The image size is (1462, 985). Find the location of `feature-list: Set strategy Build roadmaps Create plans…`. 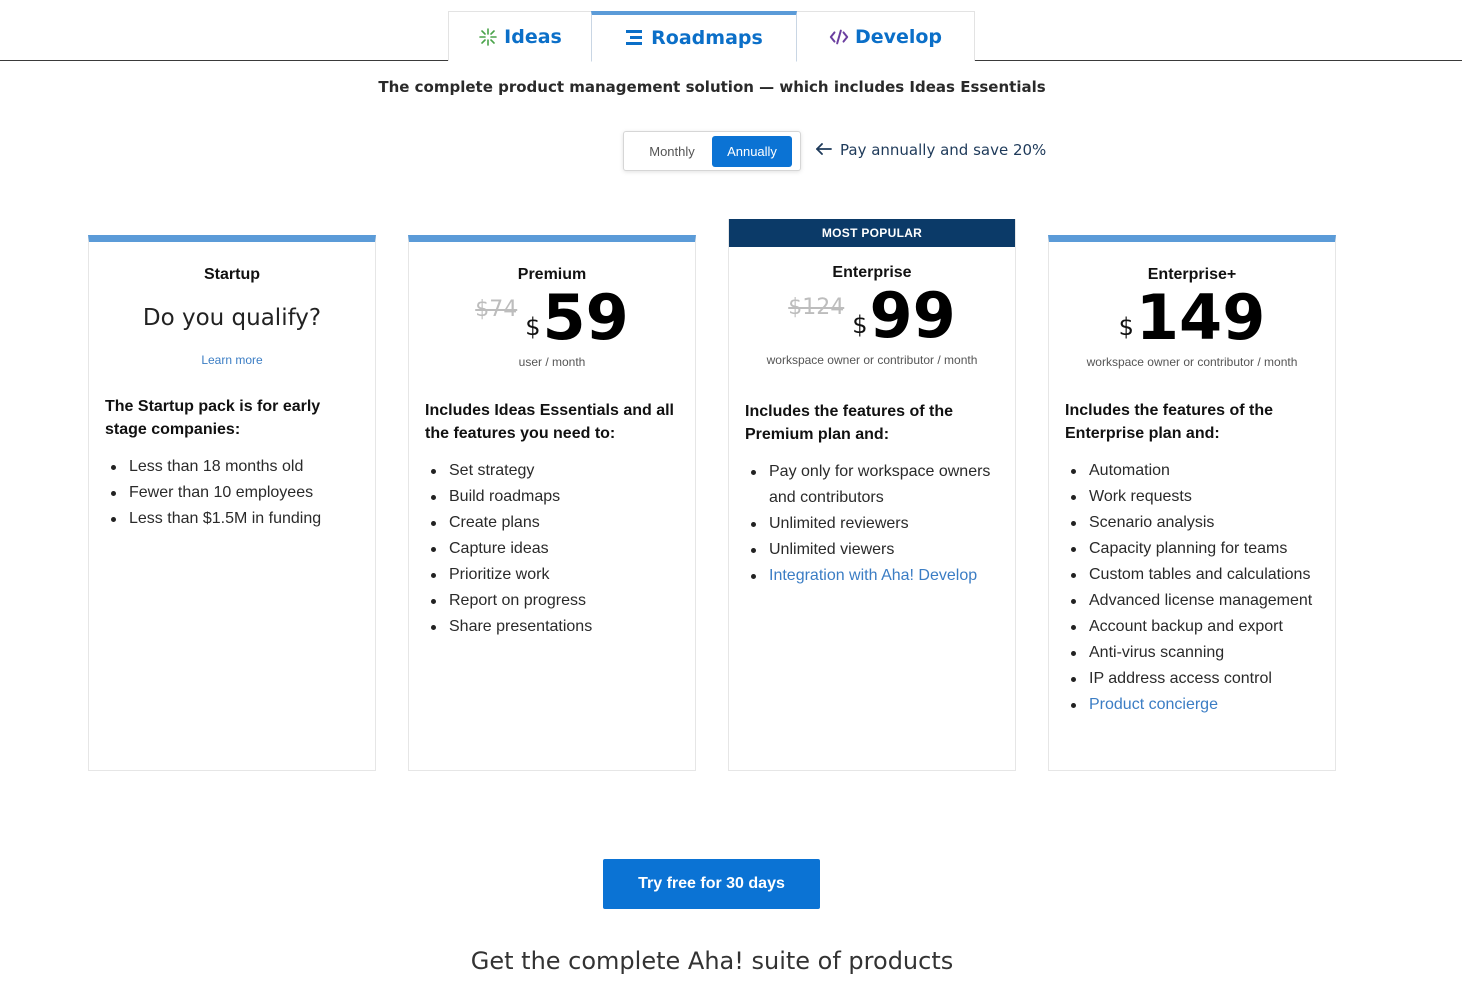

feature-list: Set strategy Build roadmaps Create plans… is located at coordinates (552, 549).